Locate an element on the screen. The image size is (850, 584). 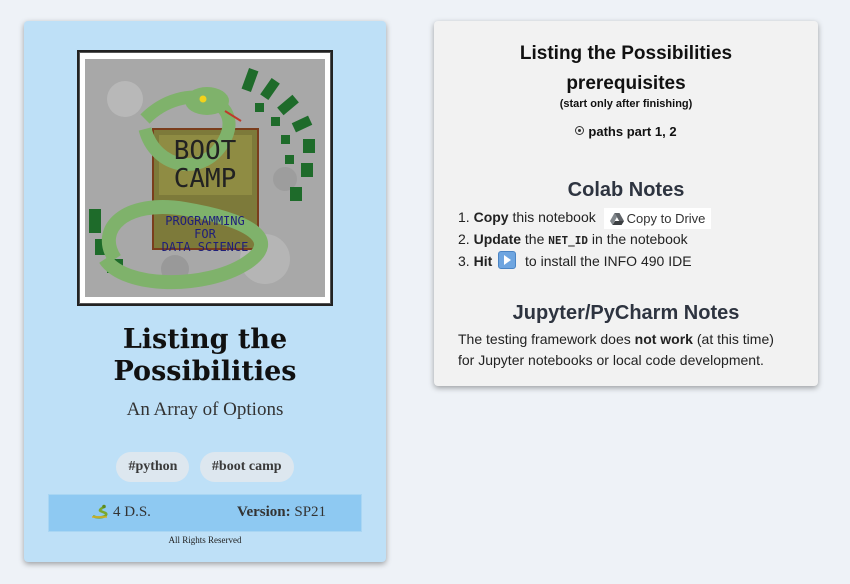
book-info-bar: 4 D.S. Version: SP21 is located at coordinates (205, 513).